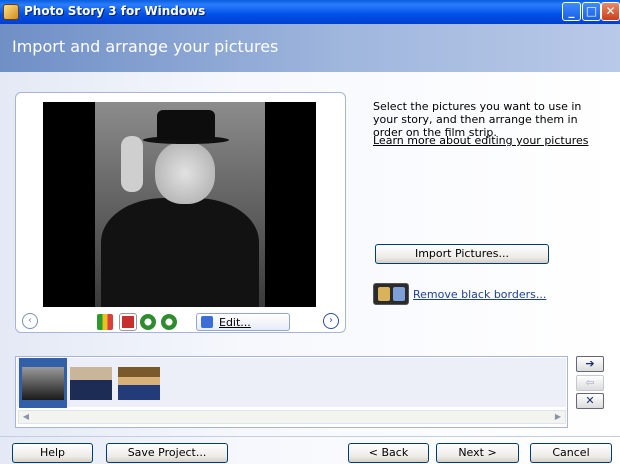 Image resolution: width=620 pixels, height=464 pixels. I want to click on remove-picture-button: ✕, so click(590, 401).